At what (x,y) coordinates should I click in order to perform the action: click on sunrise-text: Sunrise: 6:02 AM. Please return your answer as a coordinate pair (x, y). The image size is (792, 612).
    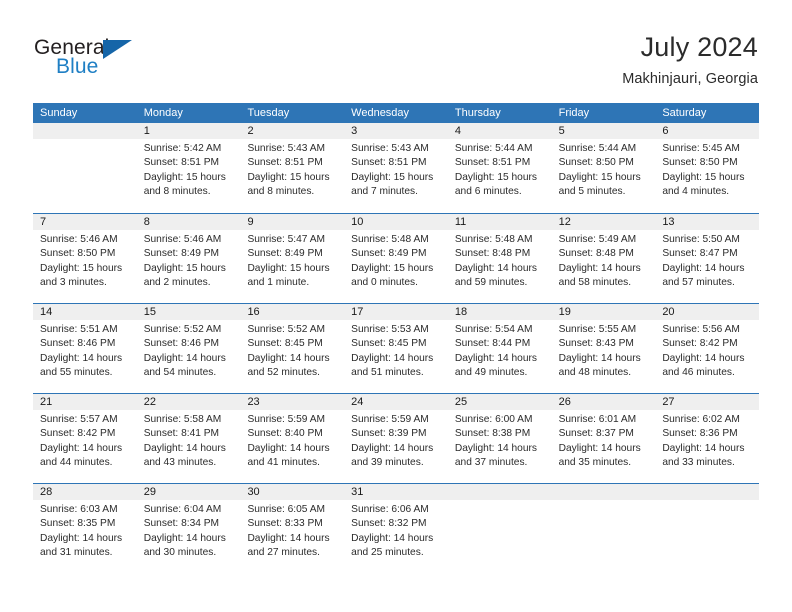
    Looking at the image, I should click on (701, 419).